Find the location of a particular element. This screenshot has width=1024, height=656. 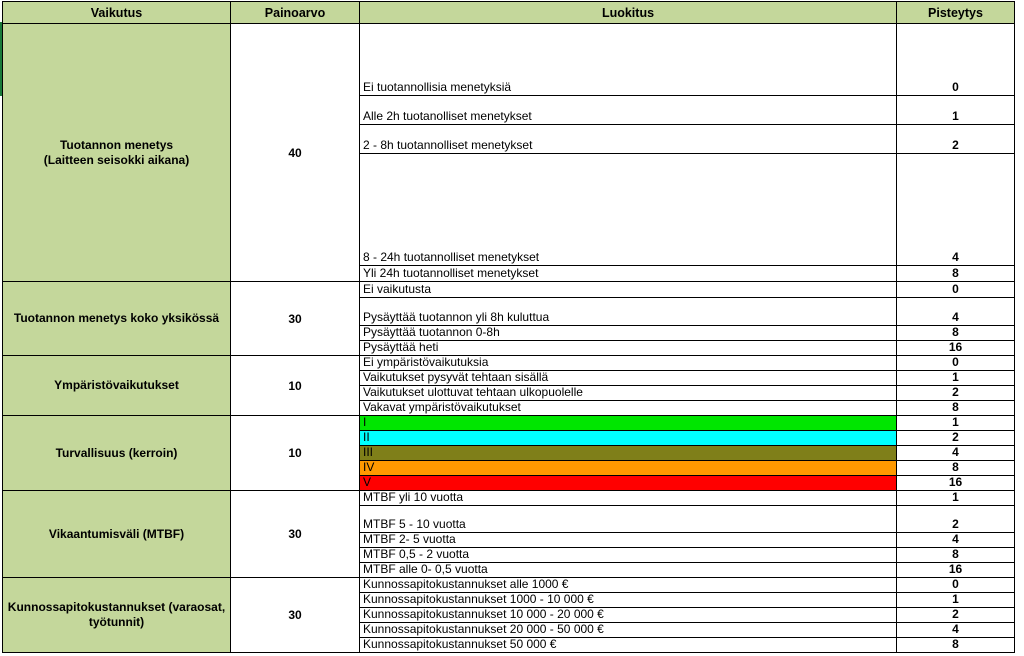

header-vaikutus: Vaikutus is located at coordinates (116, 12).